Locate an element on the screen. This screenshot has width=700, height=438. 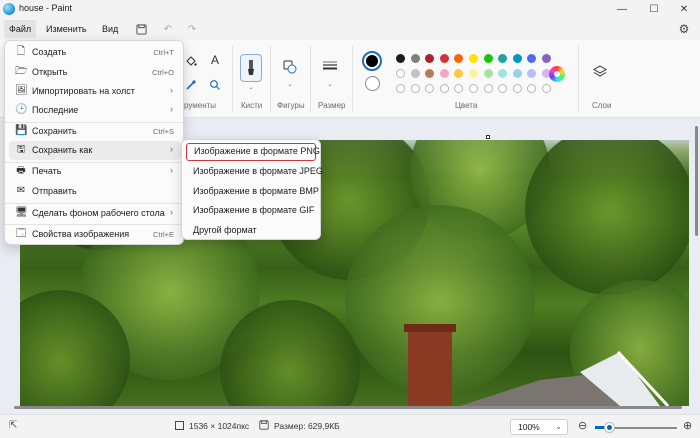
image-properties-icon: 🗔 is located at coordinates (21, 233).